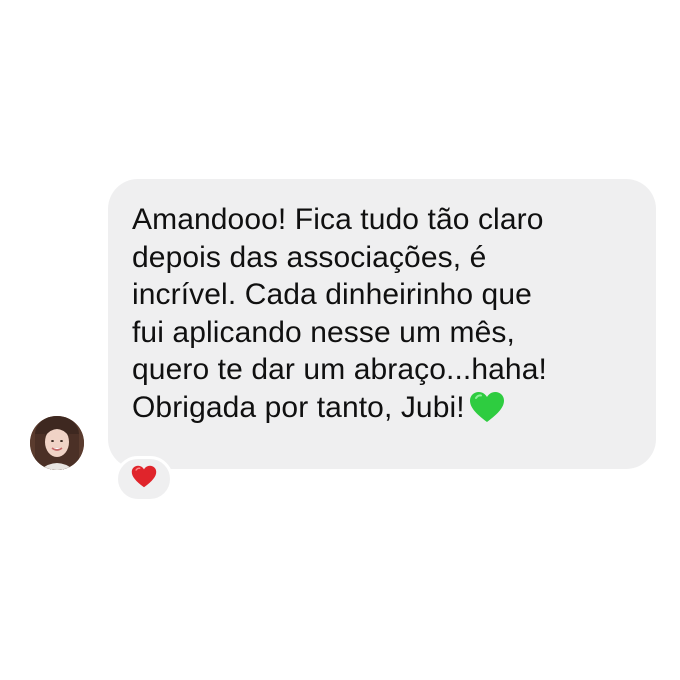  I want to click on green-heart-icon, so click(487, 412).